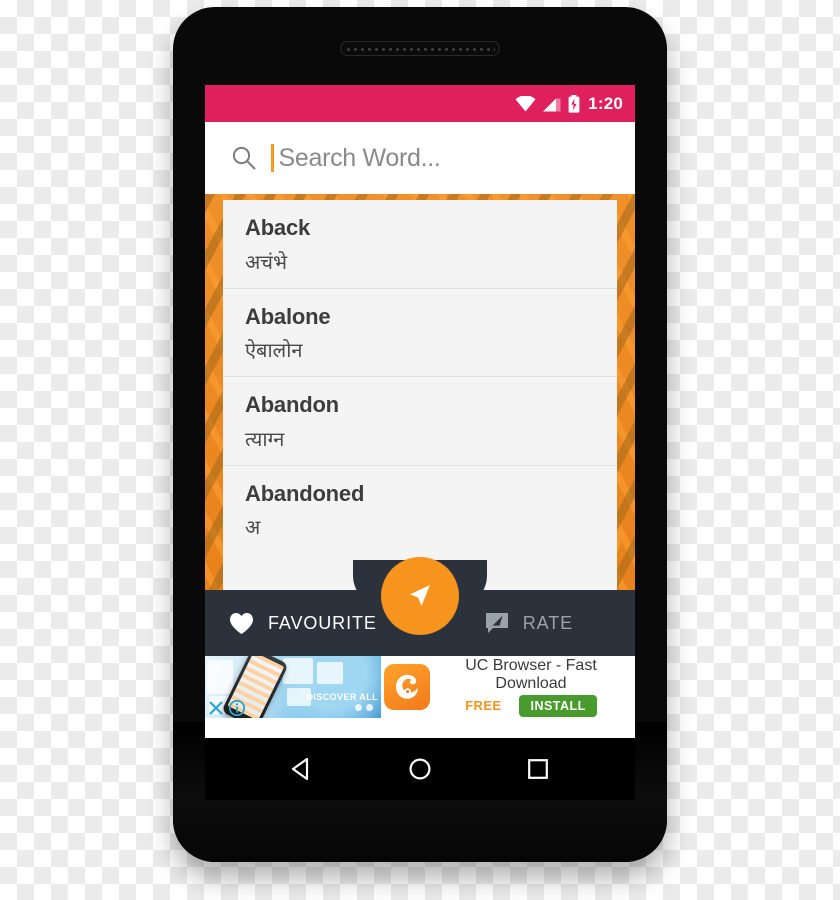 The width and height of the screenshot is (840, 900). Describe the element at coordinates (364, 707) in the screenshot. I see `ad-carousel-dots` at that location.